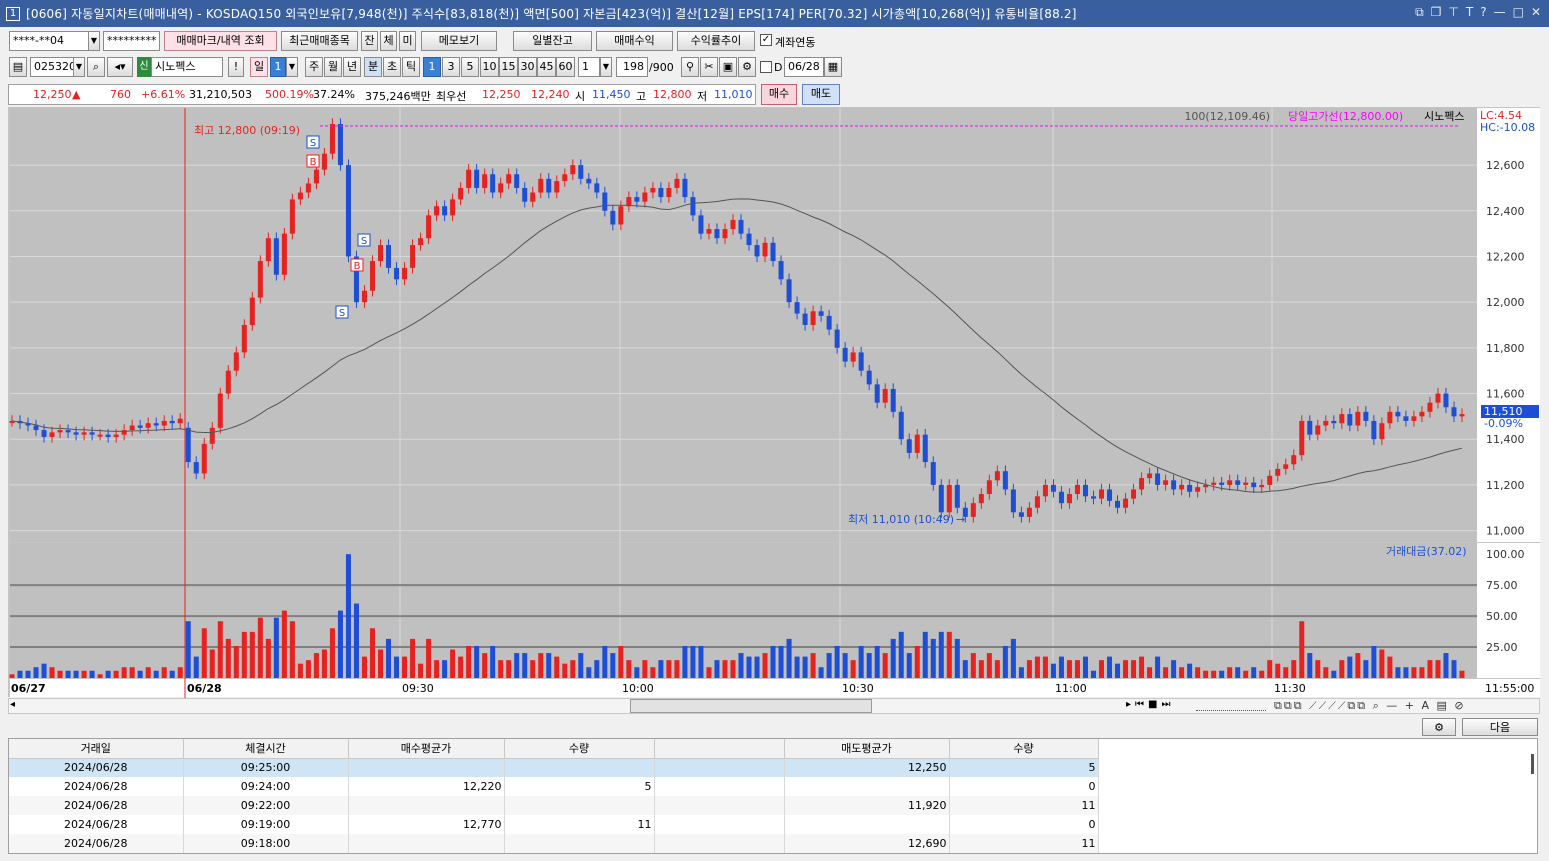 The width and height of the screenshot is (1549, 861). Describe the element at coordinates (579, 749) in the screenshot. I see `col-buy-qty: 수량` at that location.